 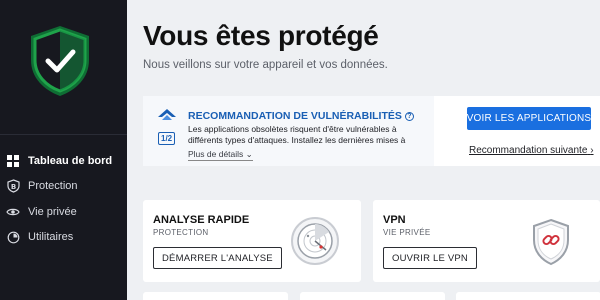 I want to click on start-scan-button: DÉMARRER L'ANALYSE, so click(x=217, y=258).